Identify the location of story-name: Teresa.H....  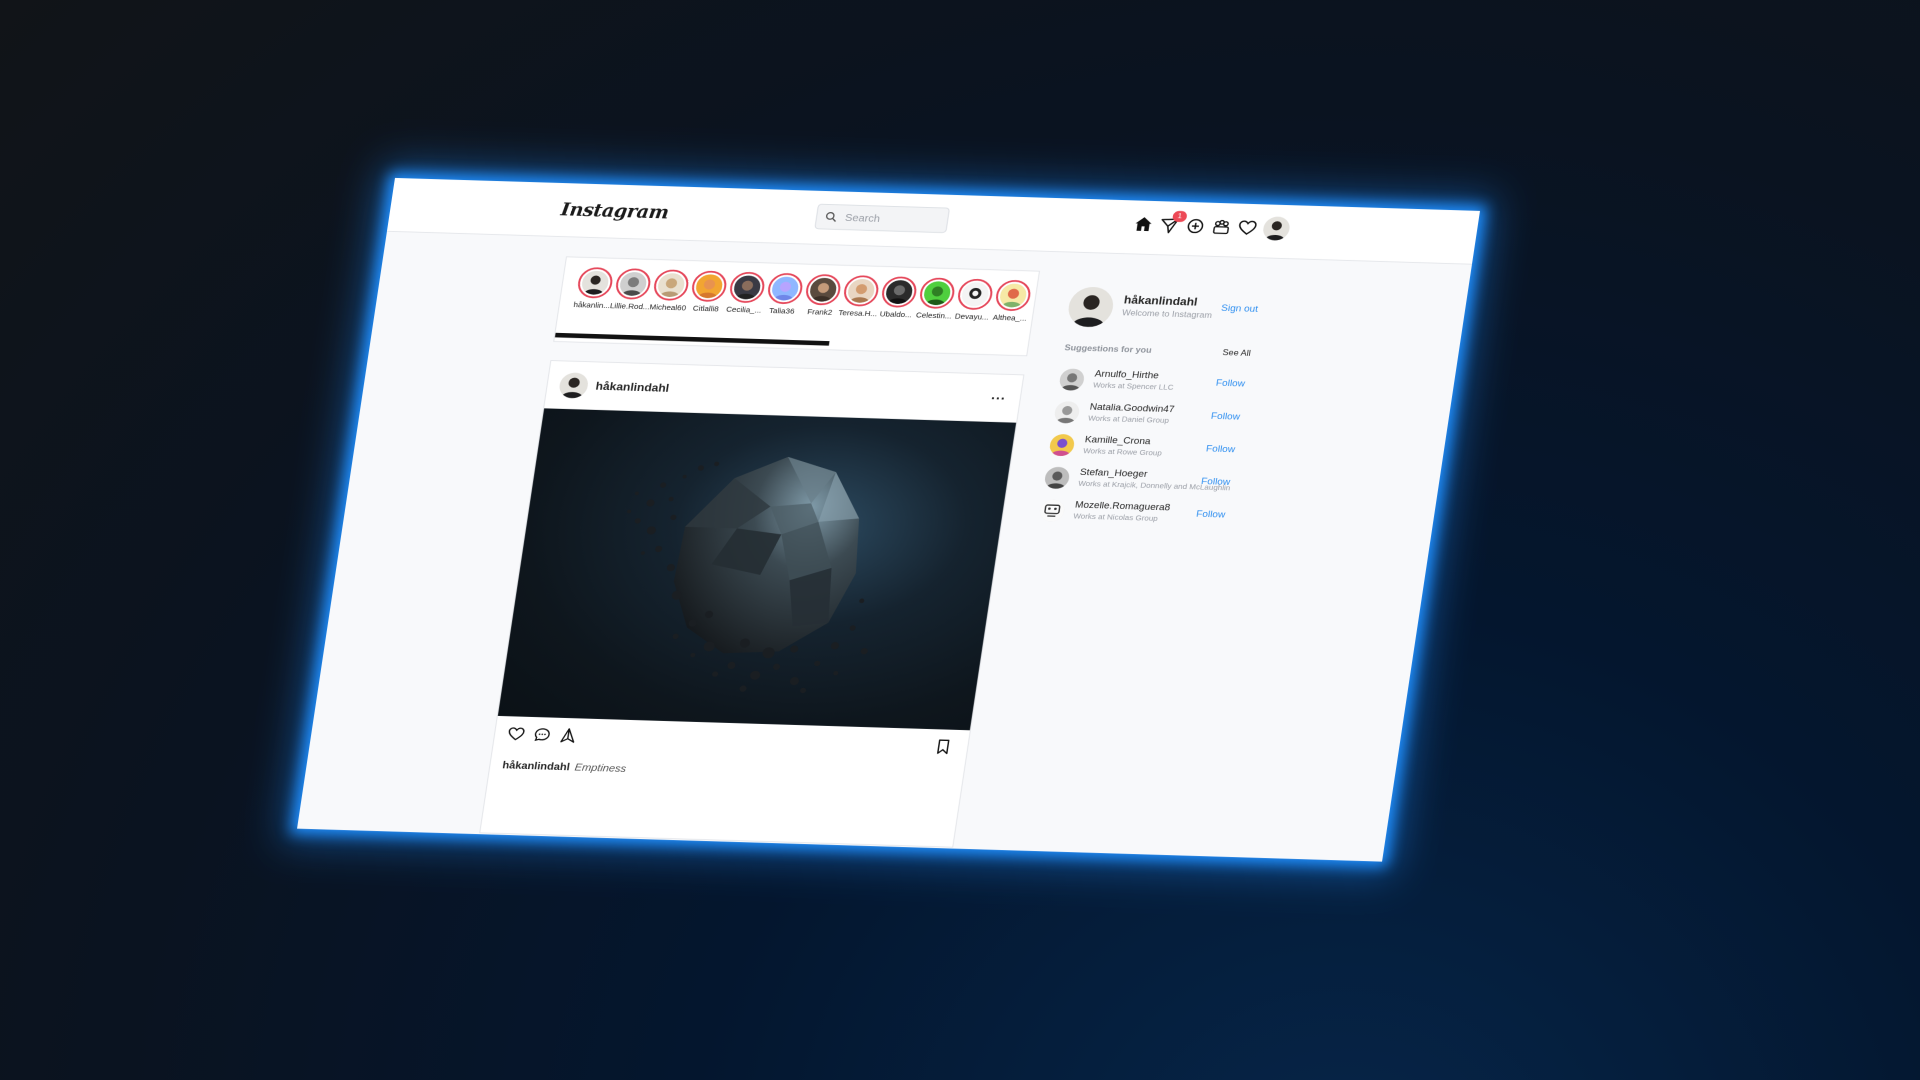
(857, 313).